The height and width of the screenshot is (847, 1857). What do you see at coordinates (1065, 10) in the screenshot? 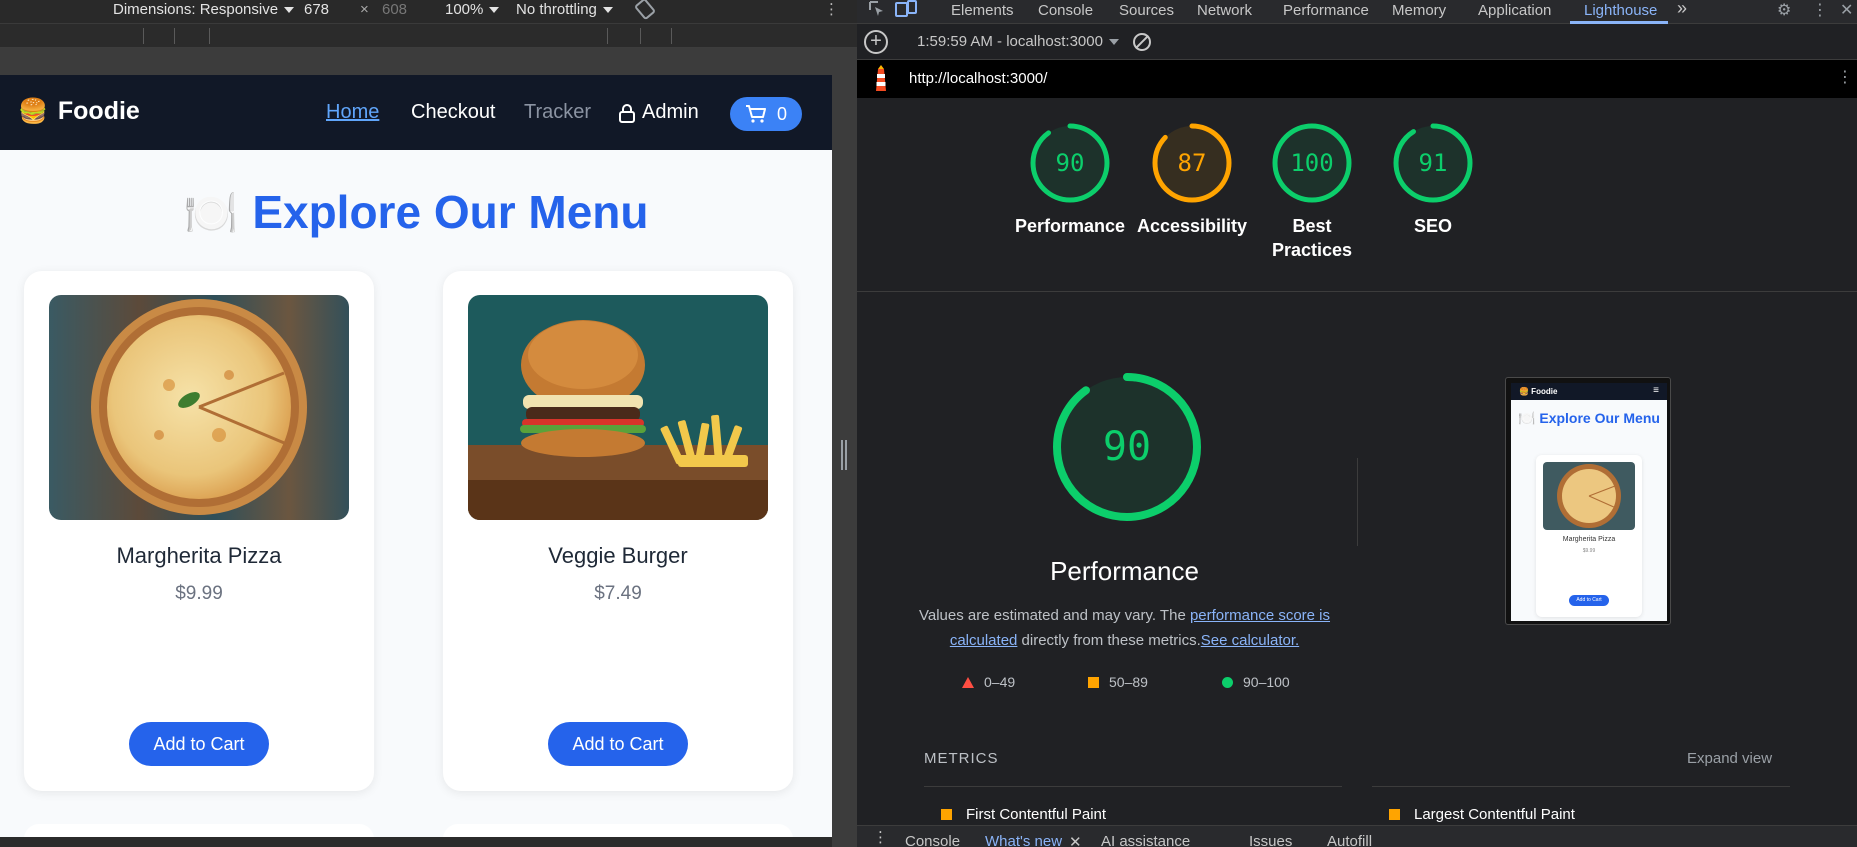
I see `tab-console: Console` at bounding box center [1065, 10].